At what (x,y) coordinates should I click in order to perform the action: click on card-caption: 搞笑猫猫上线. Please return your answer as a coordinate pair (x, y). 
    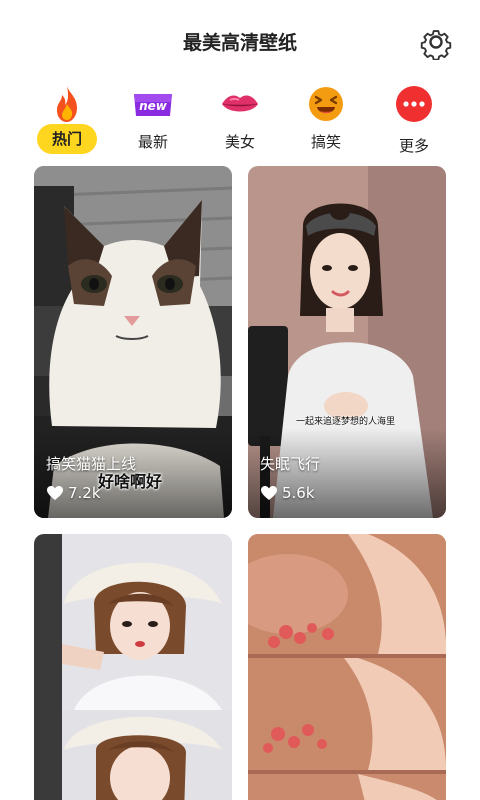
    Looking at the image, I should click on (91, 464).